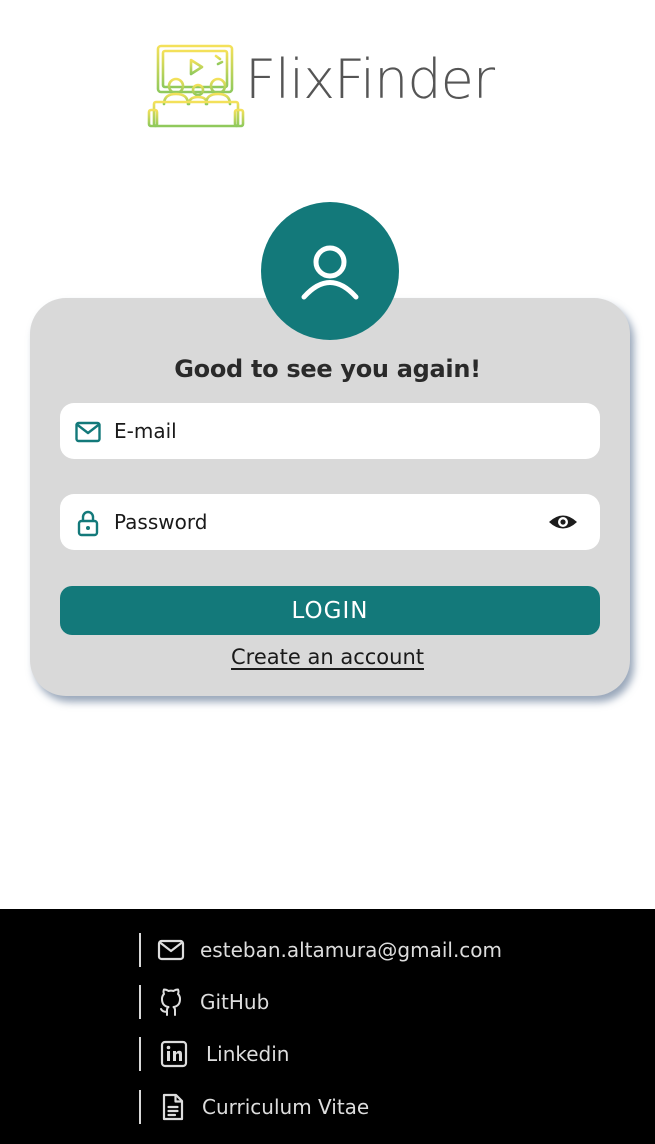 The image size is (655, 1144). What do you see at coordinates (563, 522) in the screenshot?
I see `eye-icon` at bounding box center [563, 522].